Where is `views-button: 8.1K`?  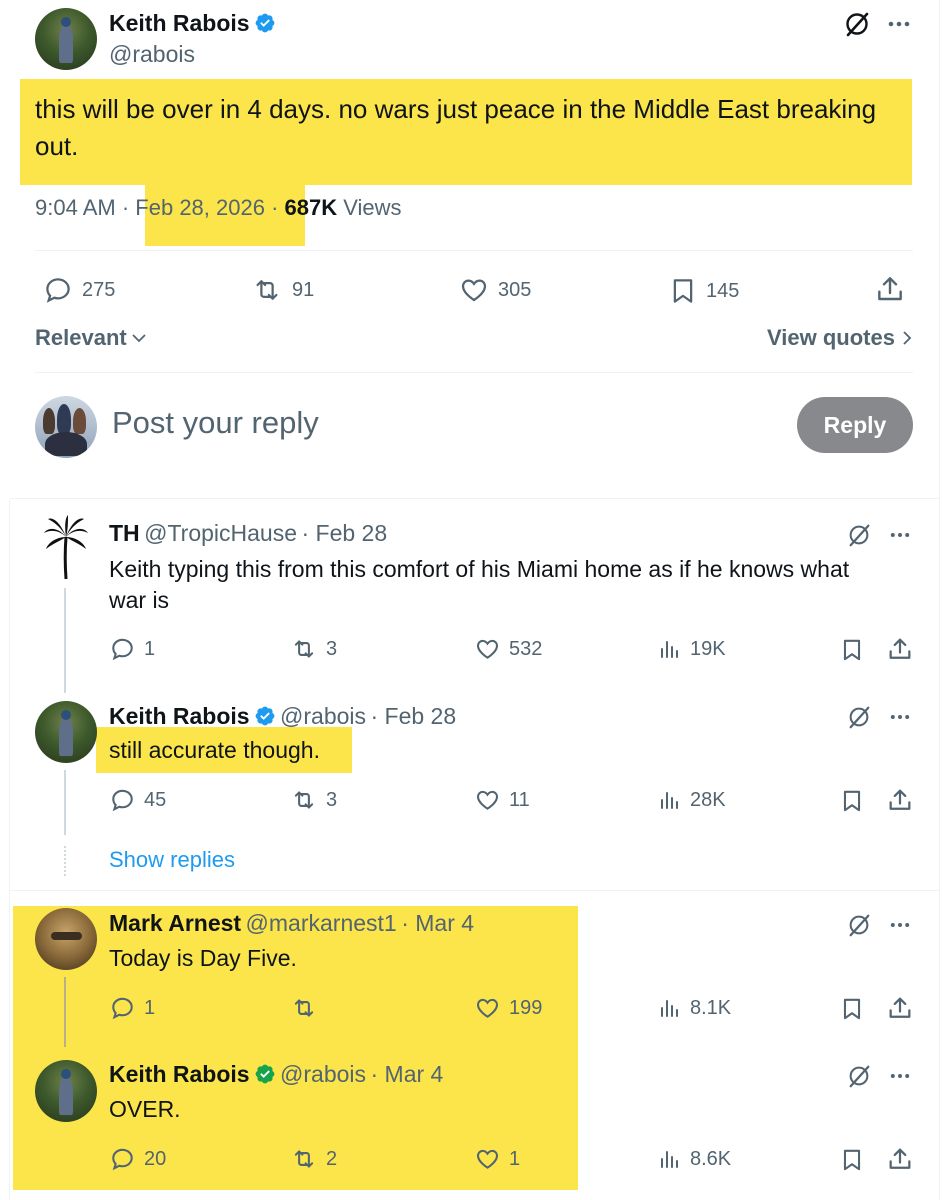 views-button: 8.1K is located at coordinates (694, 1008).